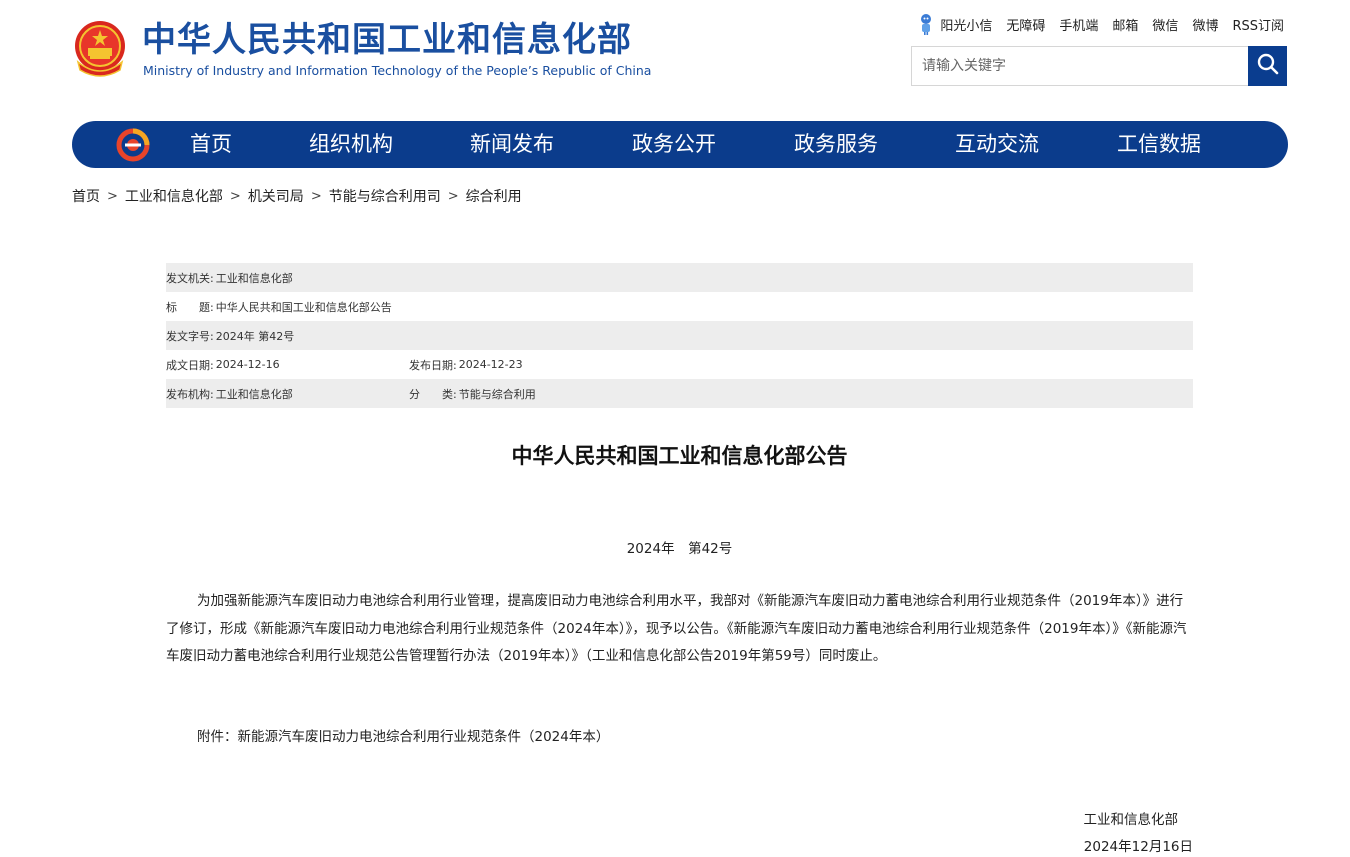 Image resolution: width=1350 pixels, height=857 pixels. What do you see at coordinates (997, 144) in the screenshot?
I see `nav-interaction: 互动交流` at bounding box center [997, 144].